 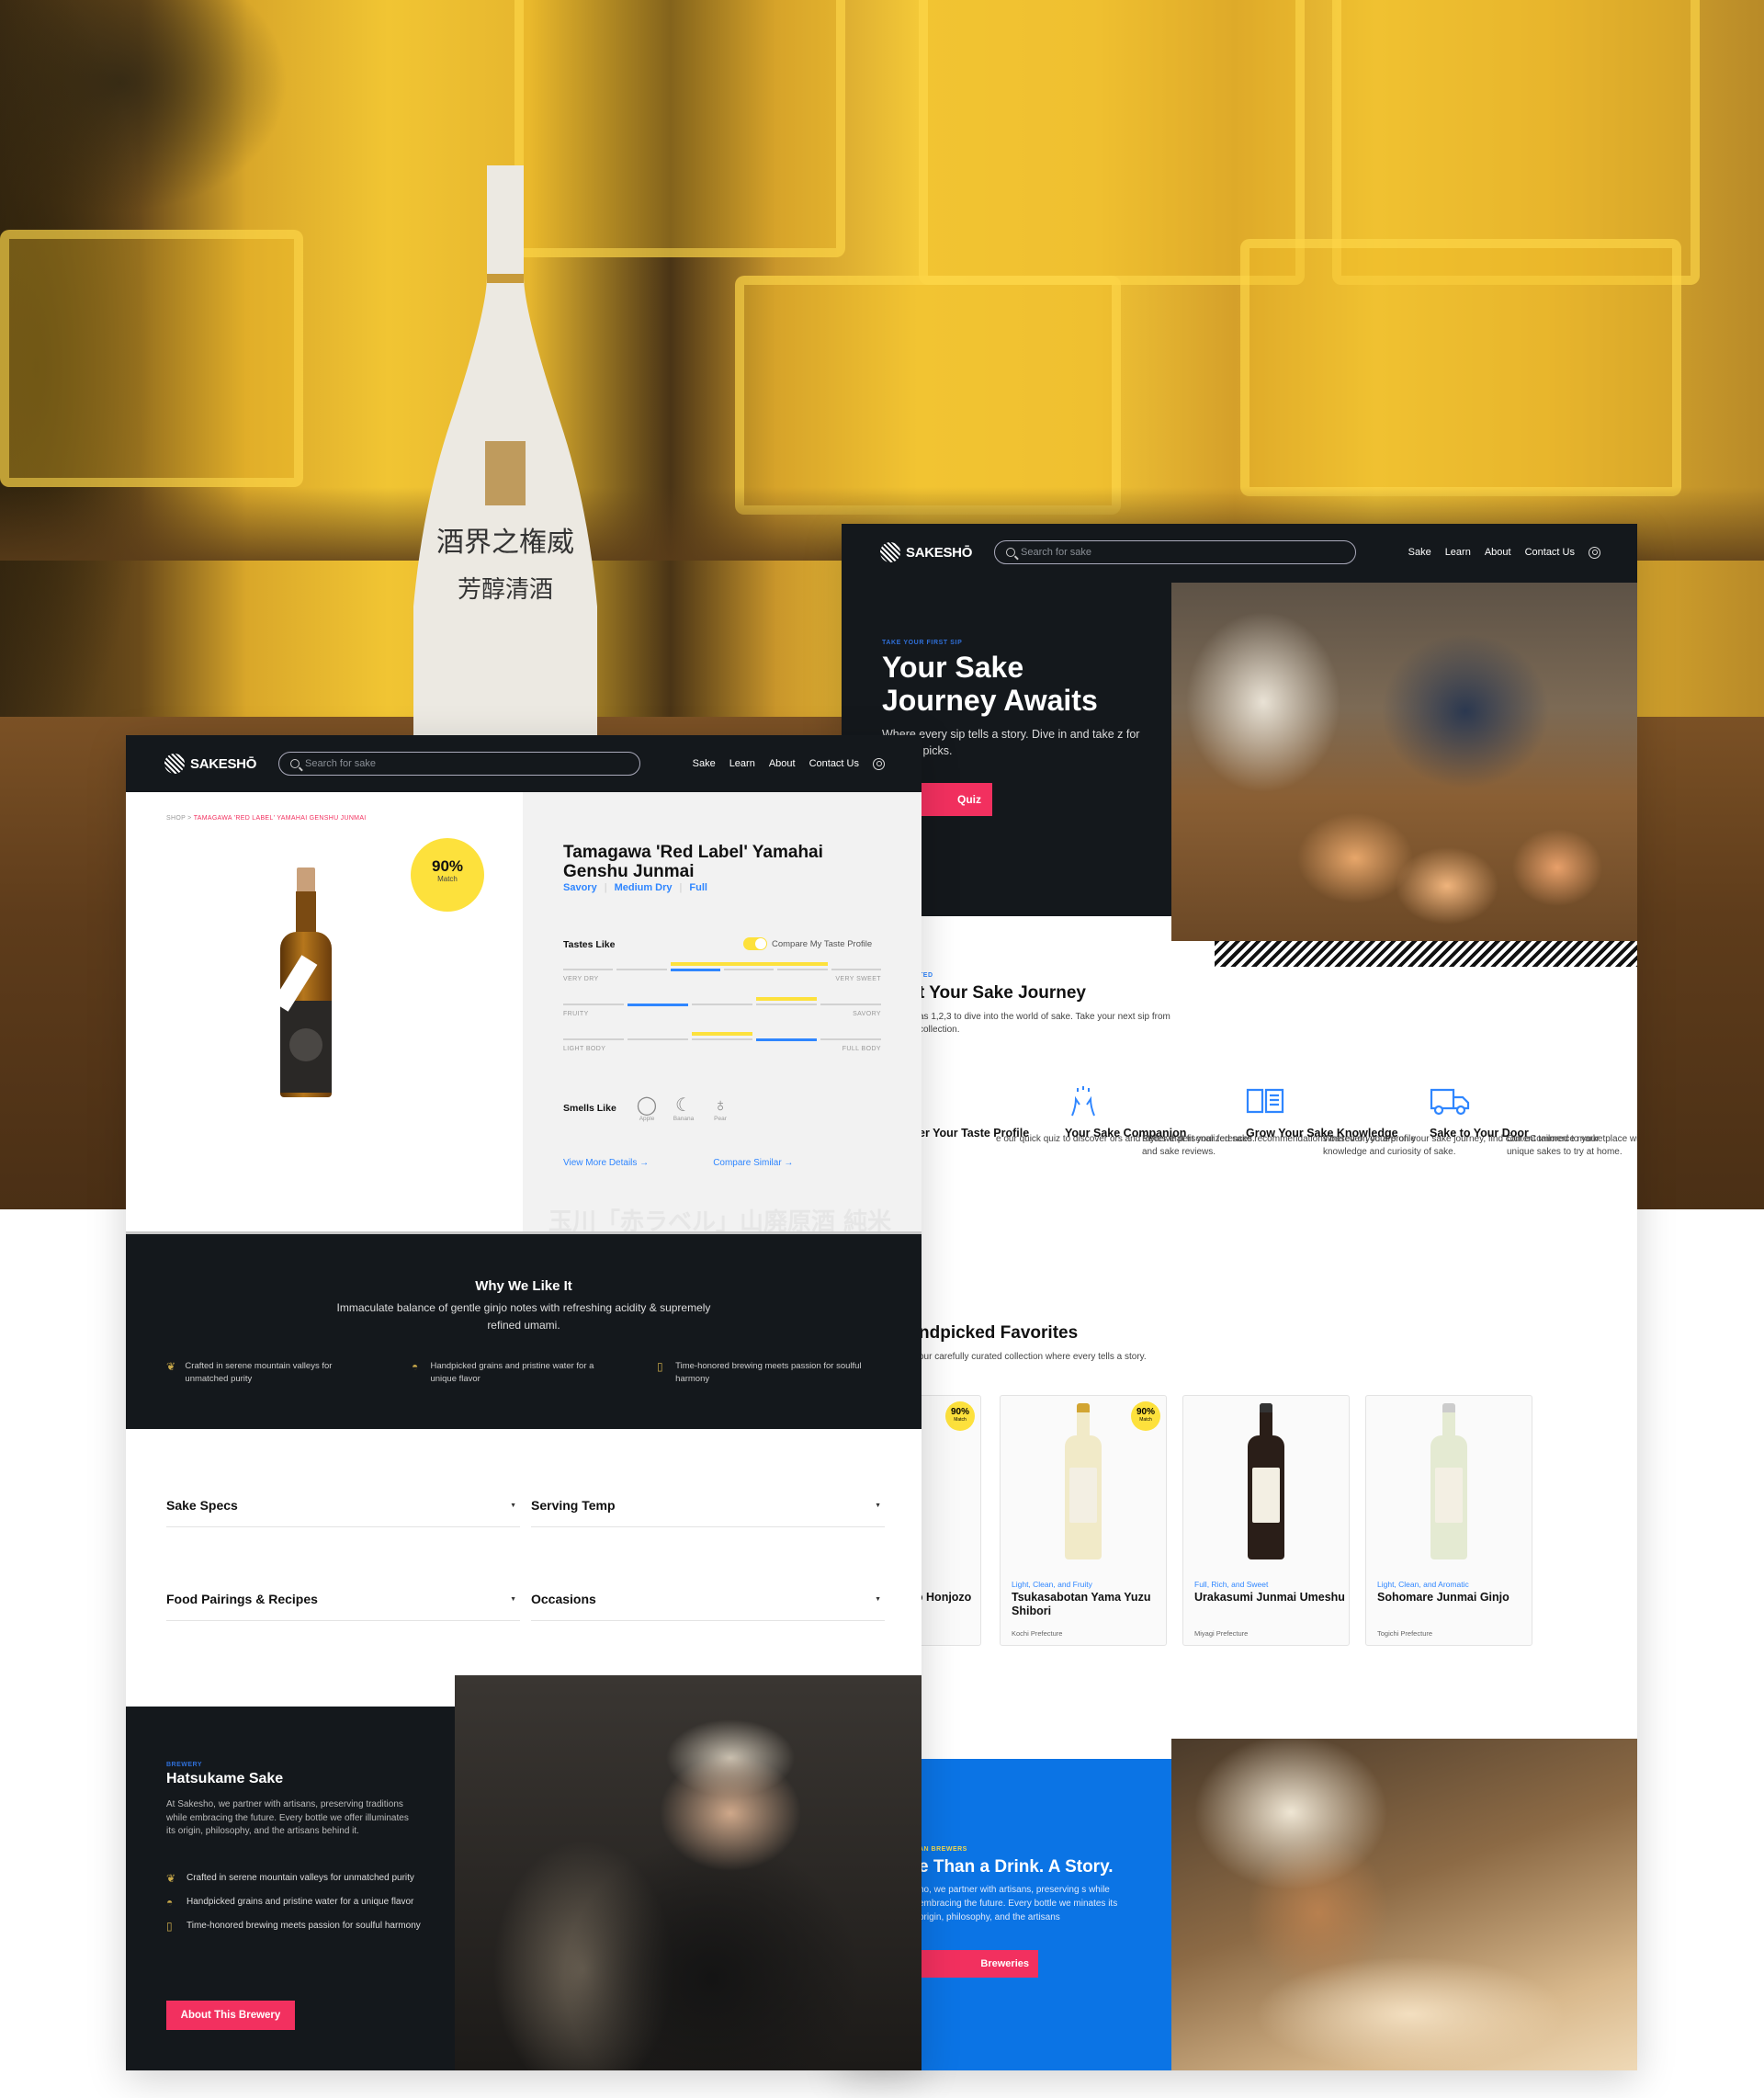 What do you see at coordinates (176, 818) in the screenshot?
I see `breadcrumb-shop: SHOP` at bounding box center [176, 818].